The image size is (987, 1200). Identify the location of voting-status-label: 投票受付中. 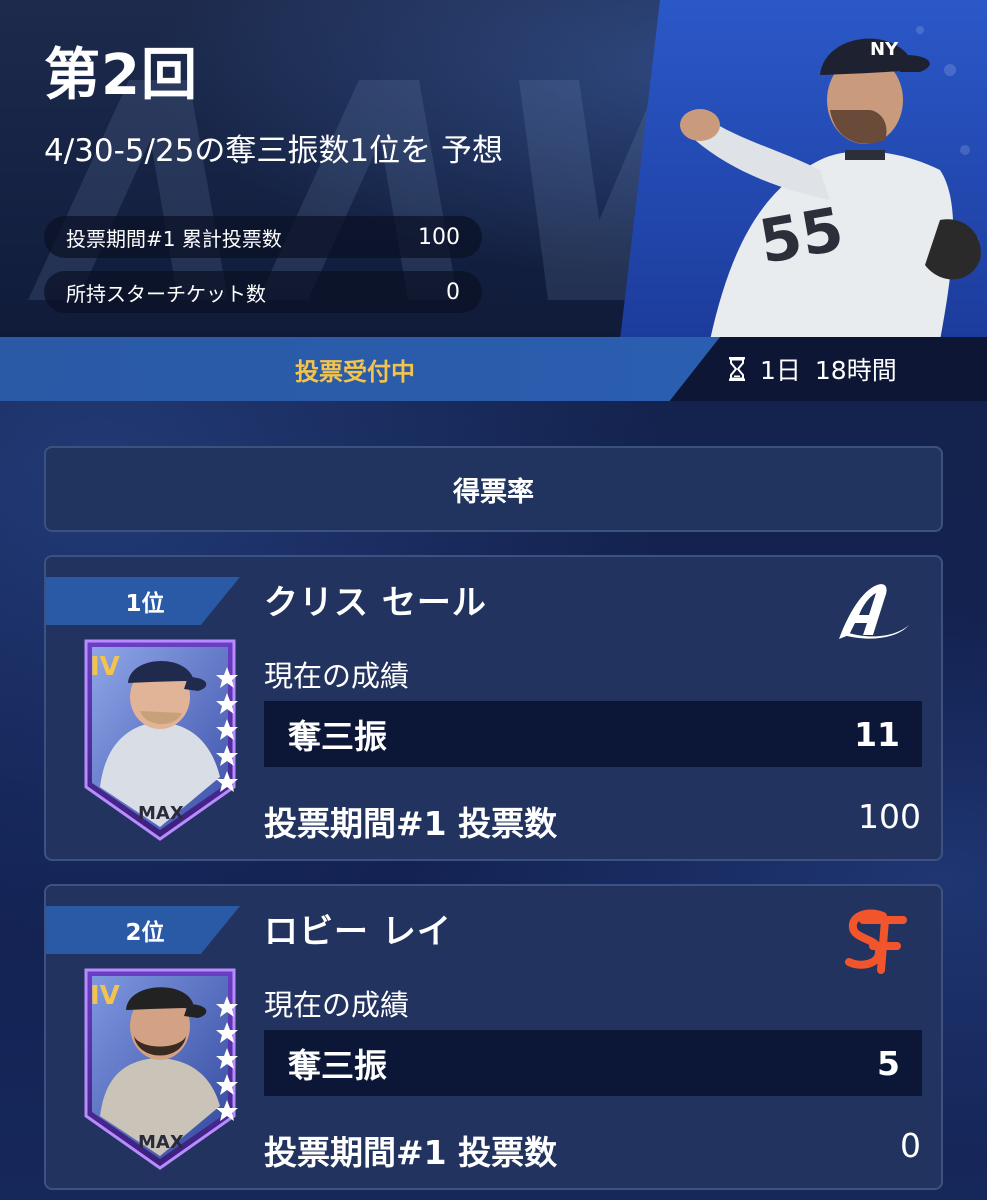
(355, 371).